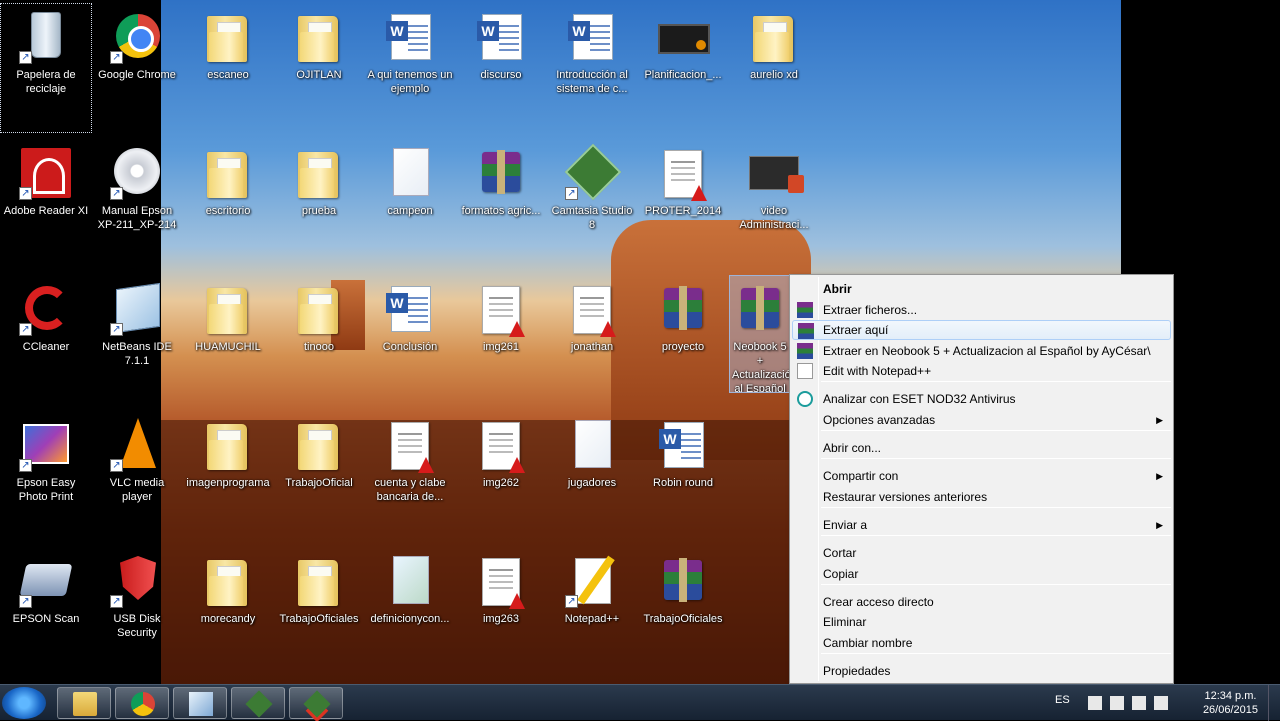  Describe the element at coordinates (319, 476) in the screenshot. I see `desktop-icon: TrabajoOficial` at that location.